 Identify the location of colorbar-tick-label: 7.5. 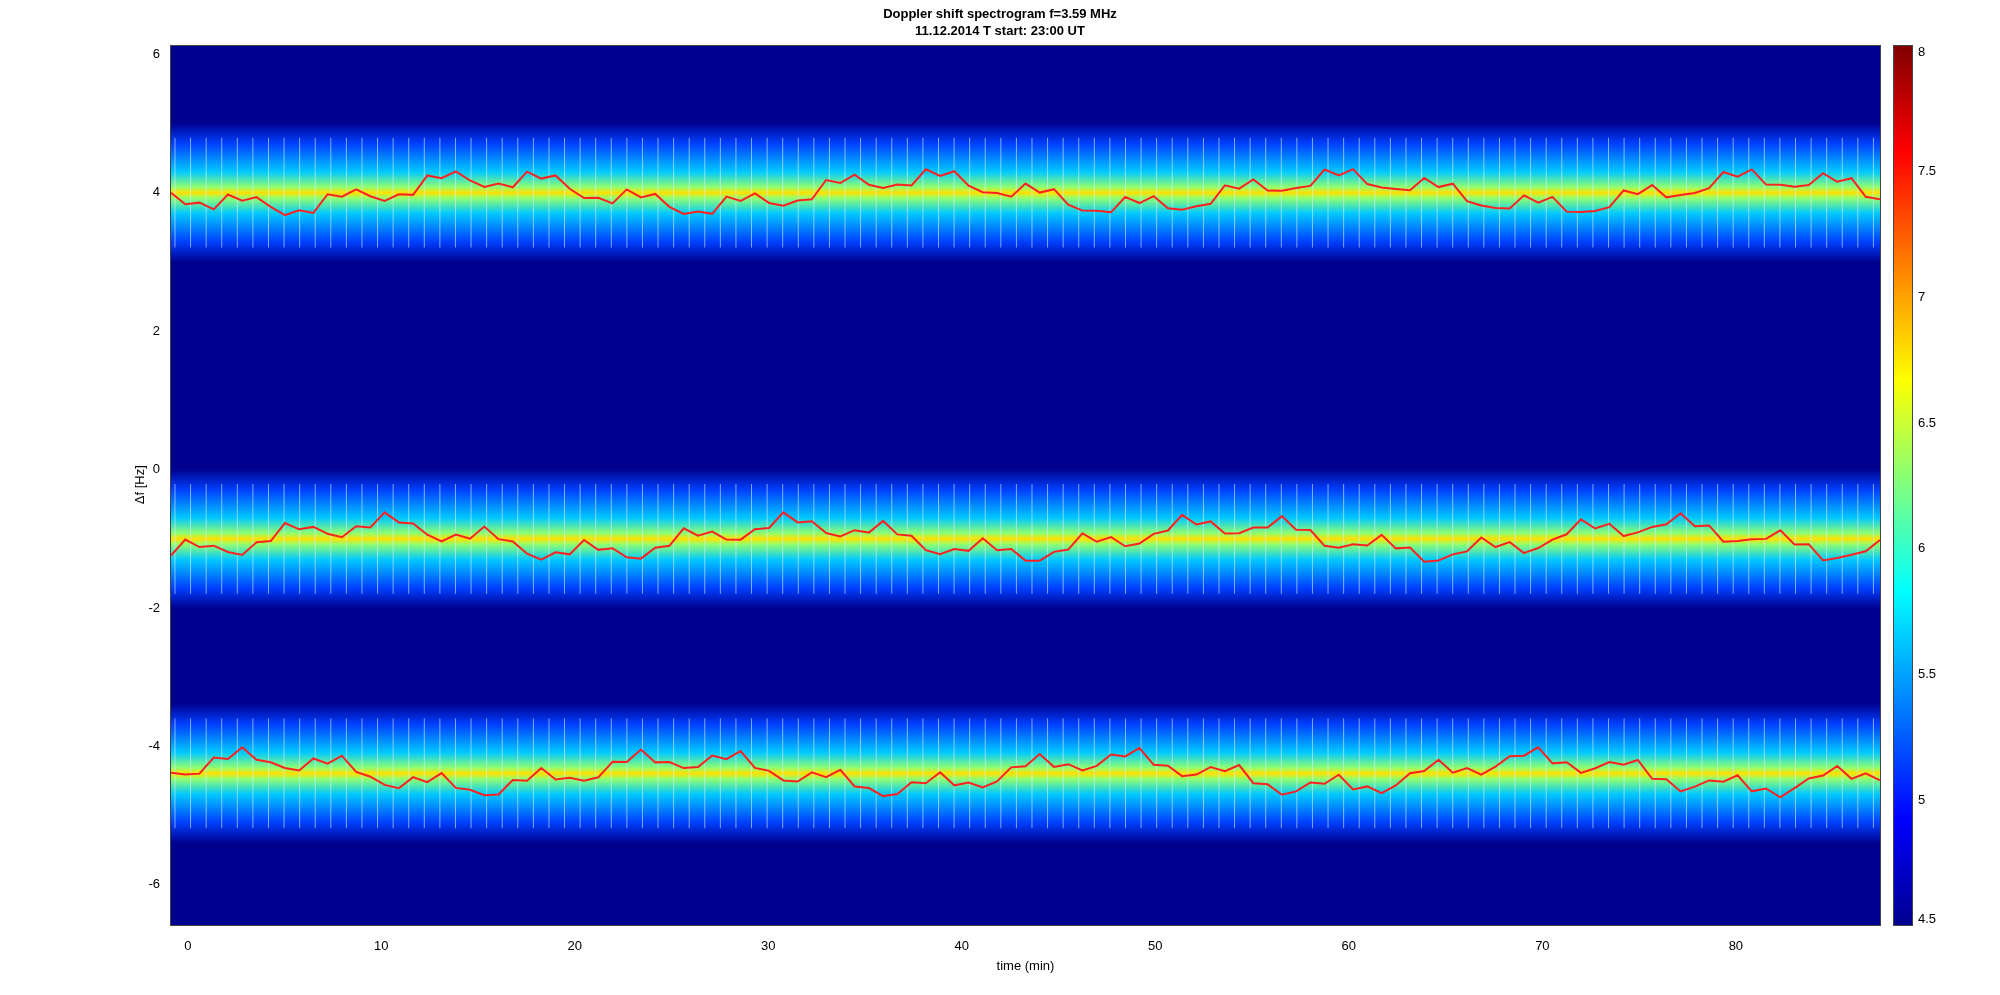
(1927, 170).